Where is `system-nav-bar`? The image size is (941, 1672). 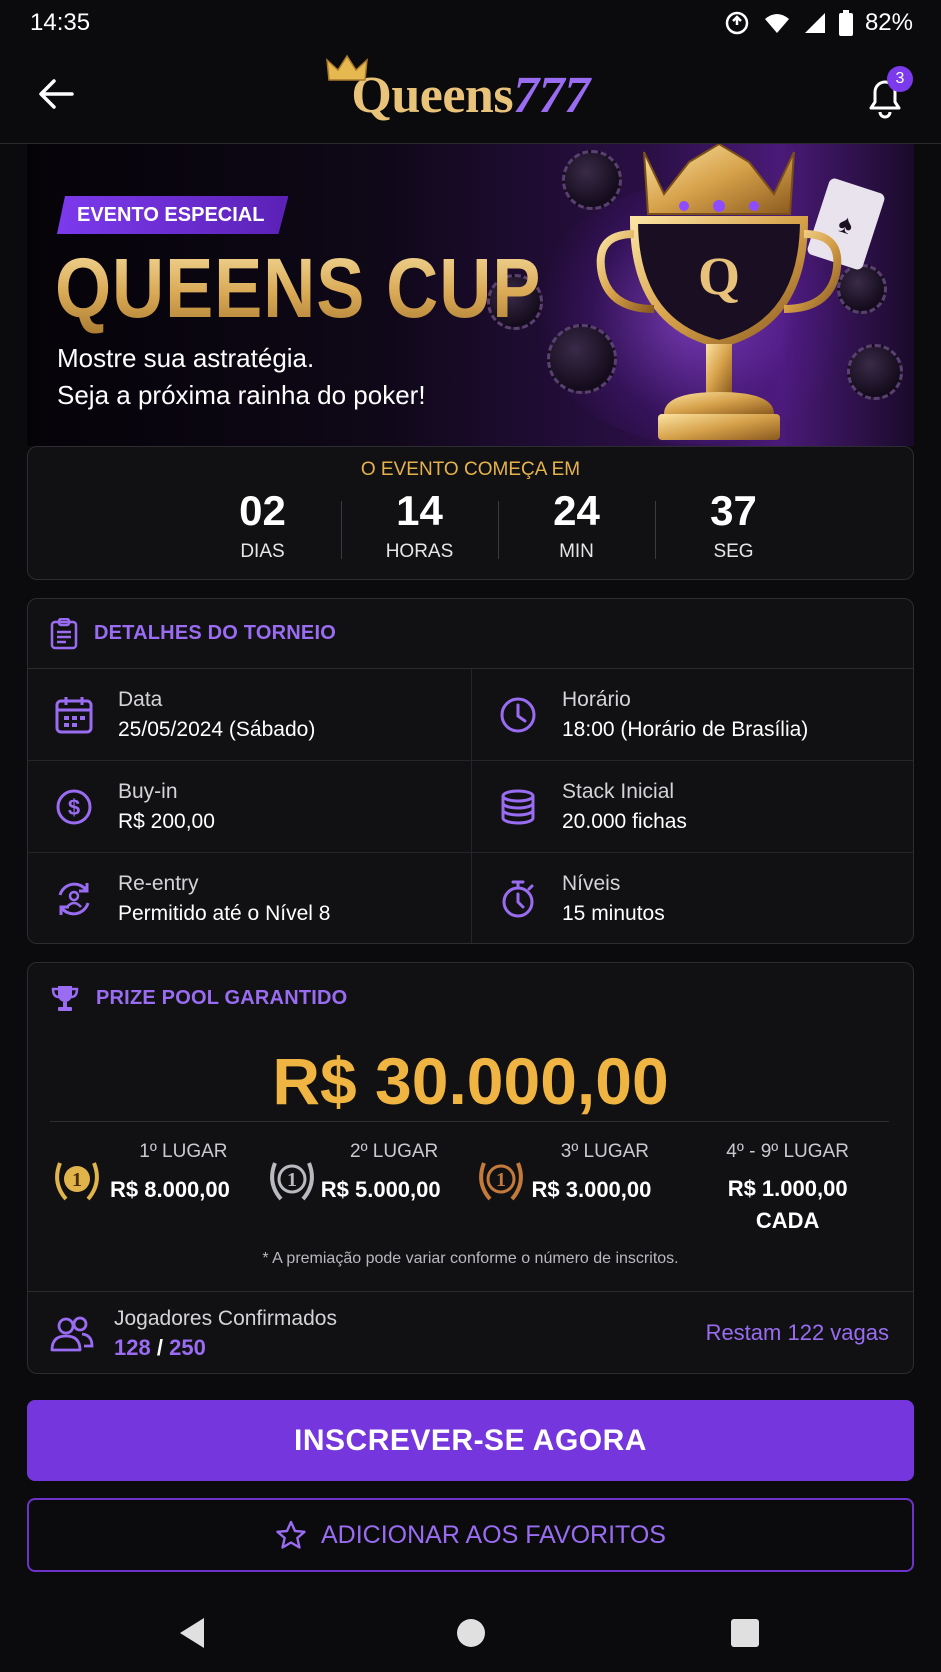
system-nav-bar is located at coordinates (470, 1636).